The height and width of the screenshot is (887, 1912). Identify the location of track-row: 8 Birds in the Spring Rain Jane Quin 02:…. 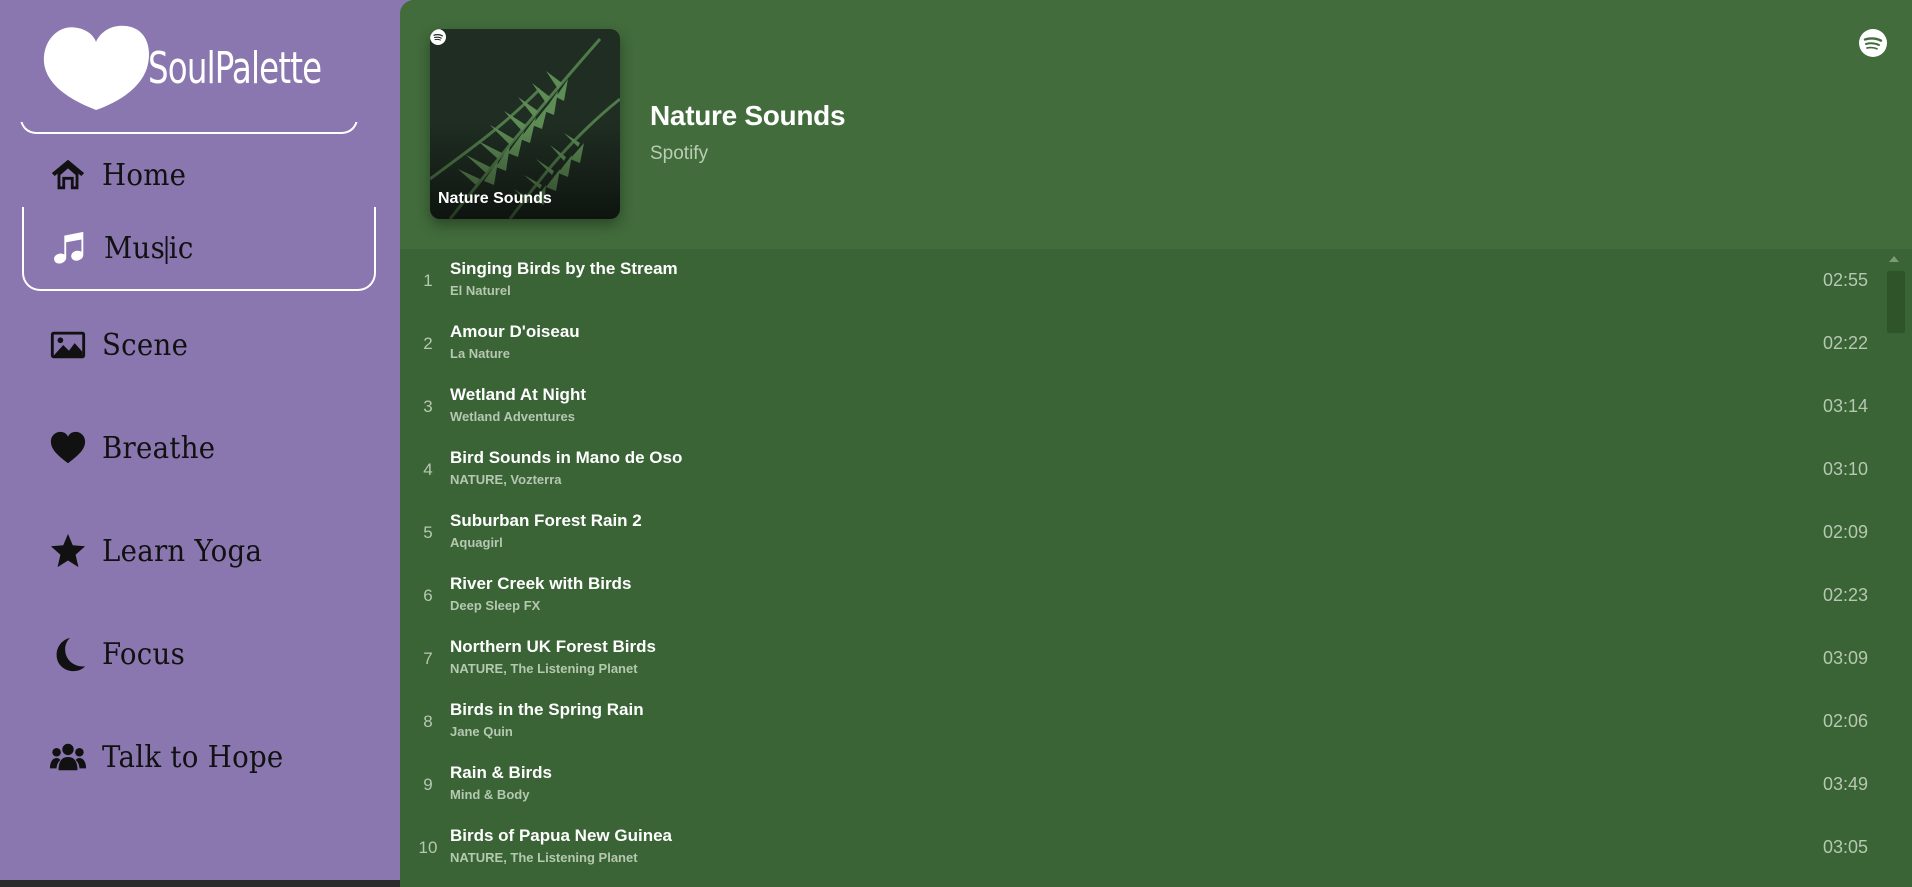
(1140, 721).